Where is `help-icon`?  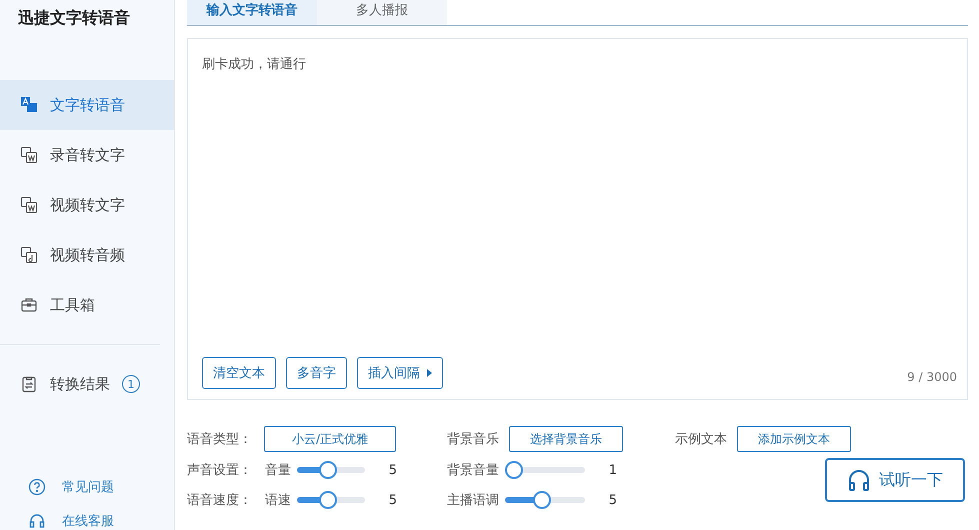 help-icon is located at coordinates (37, 487).